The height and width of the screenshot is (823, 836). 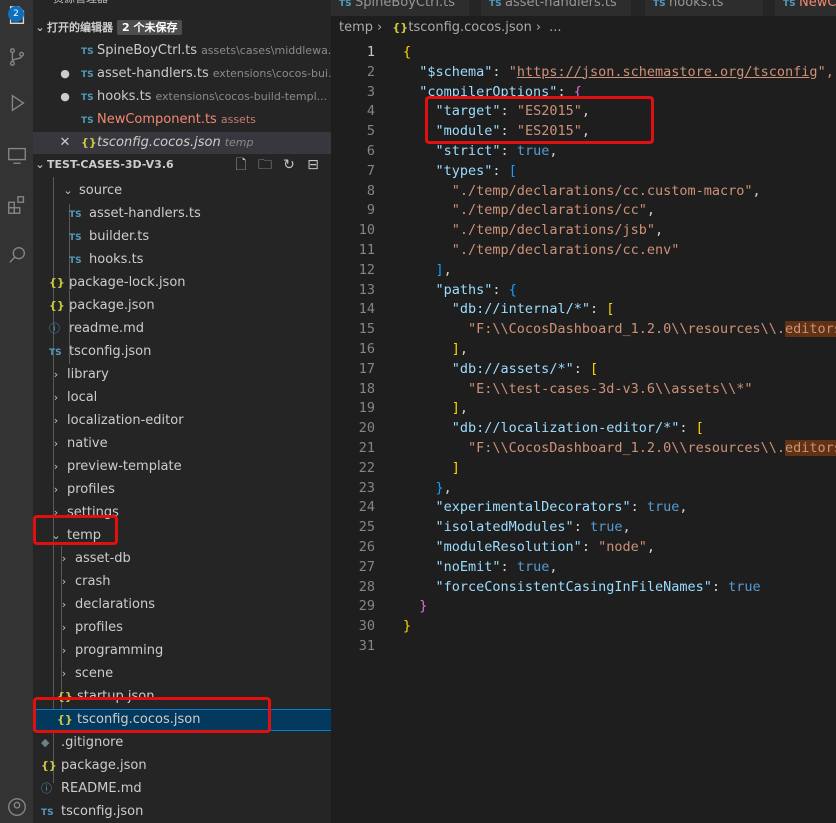 What do you see at coordinates (356, 27) in the screenshot?
I see `breadcrumb-folder: temp` at bounding box center [356, 27].